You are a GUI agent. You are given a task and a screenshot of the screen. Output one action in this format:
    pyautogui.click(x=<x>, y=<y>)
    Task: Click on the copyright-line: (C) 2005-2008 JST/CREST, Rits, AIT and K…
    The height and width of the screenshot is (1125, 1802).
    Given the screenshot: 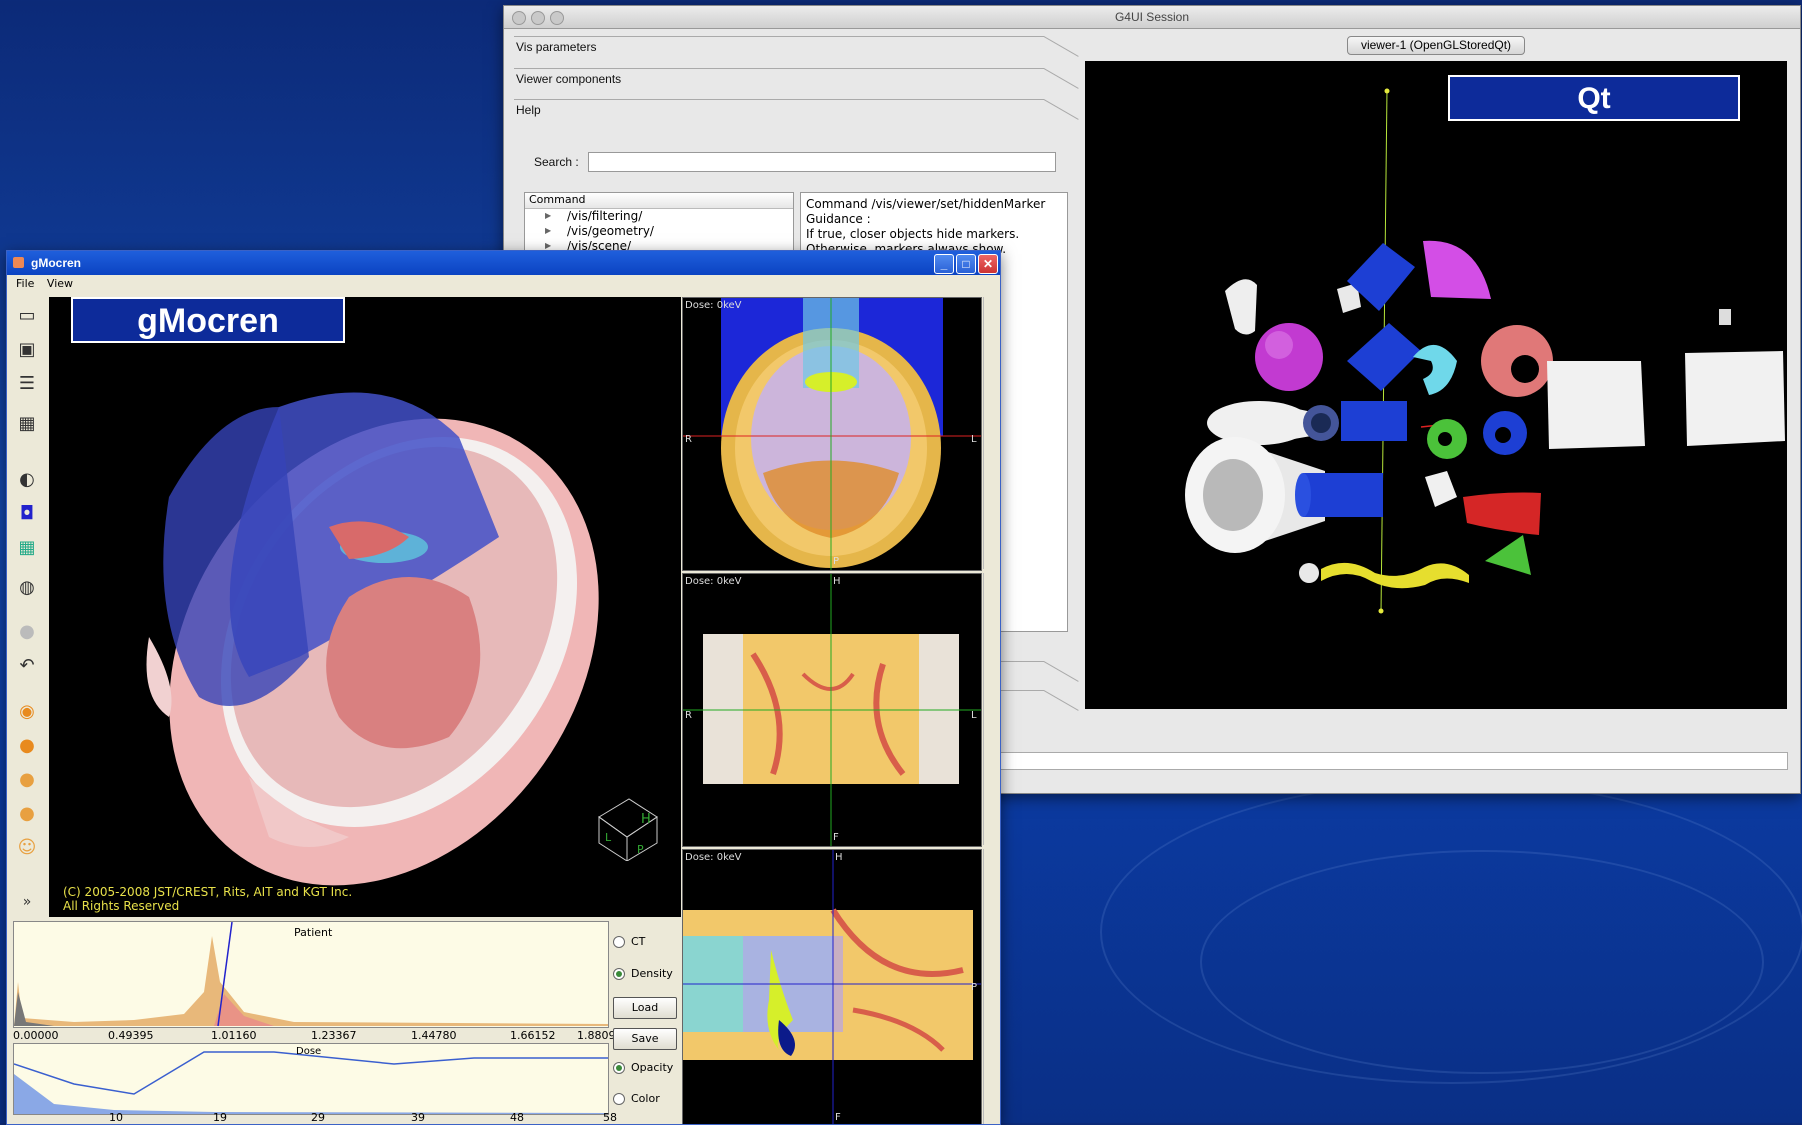 What is the action you would take?
    pyautogui.click(x=208, y=892)
    